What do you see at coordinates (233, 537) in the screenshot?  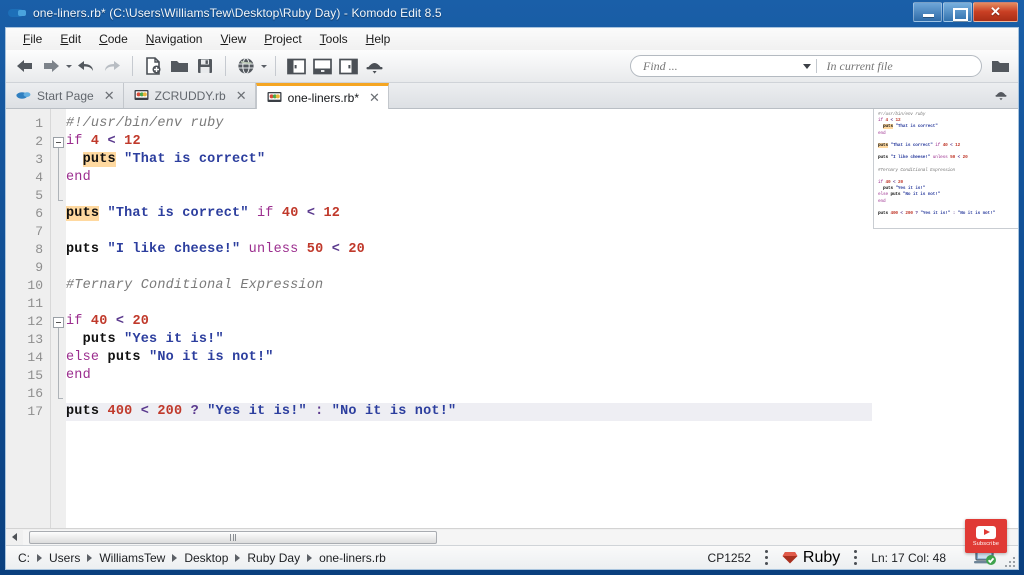 I see `scrollbar-thumb` at bounding box center [233, 537].